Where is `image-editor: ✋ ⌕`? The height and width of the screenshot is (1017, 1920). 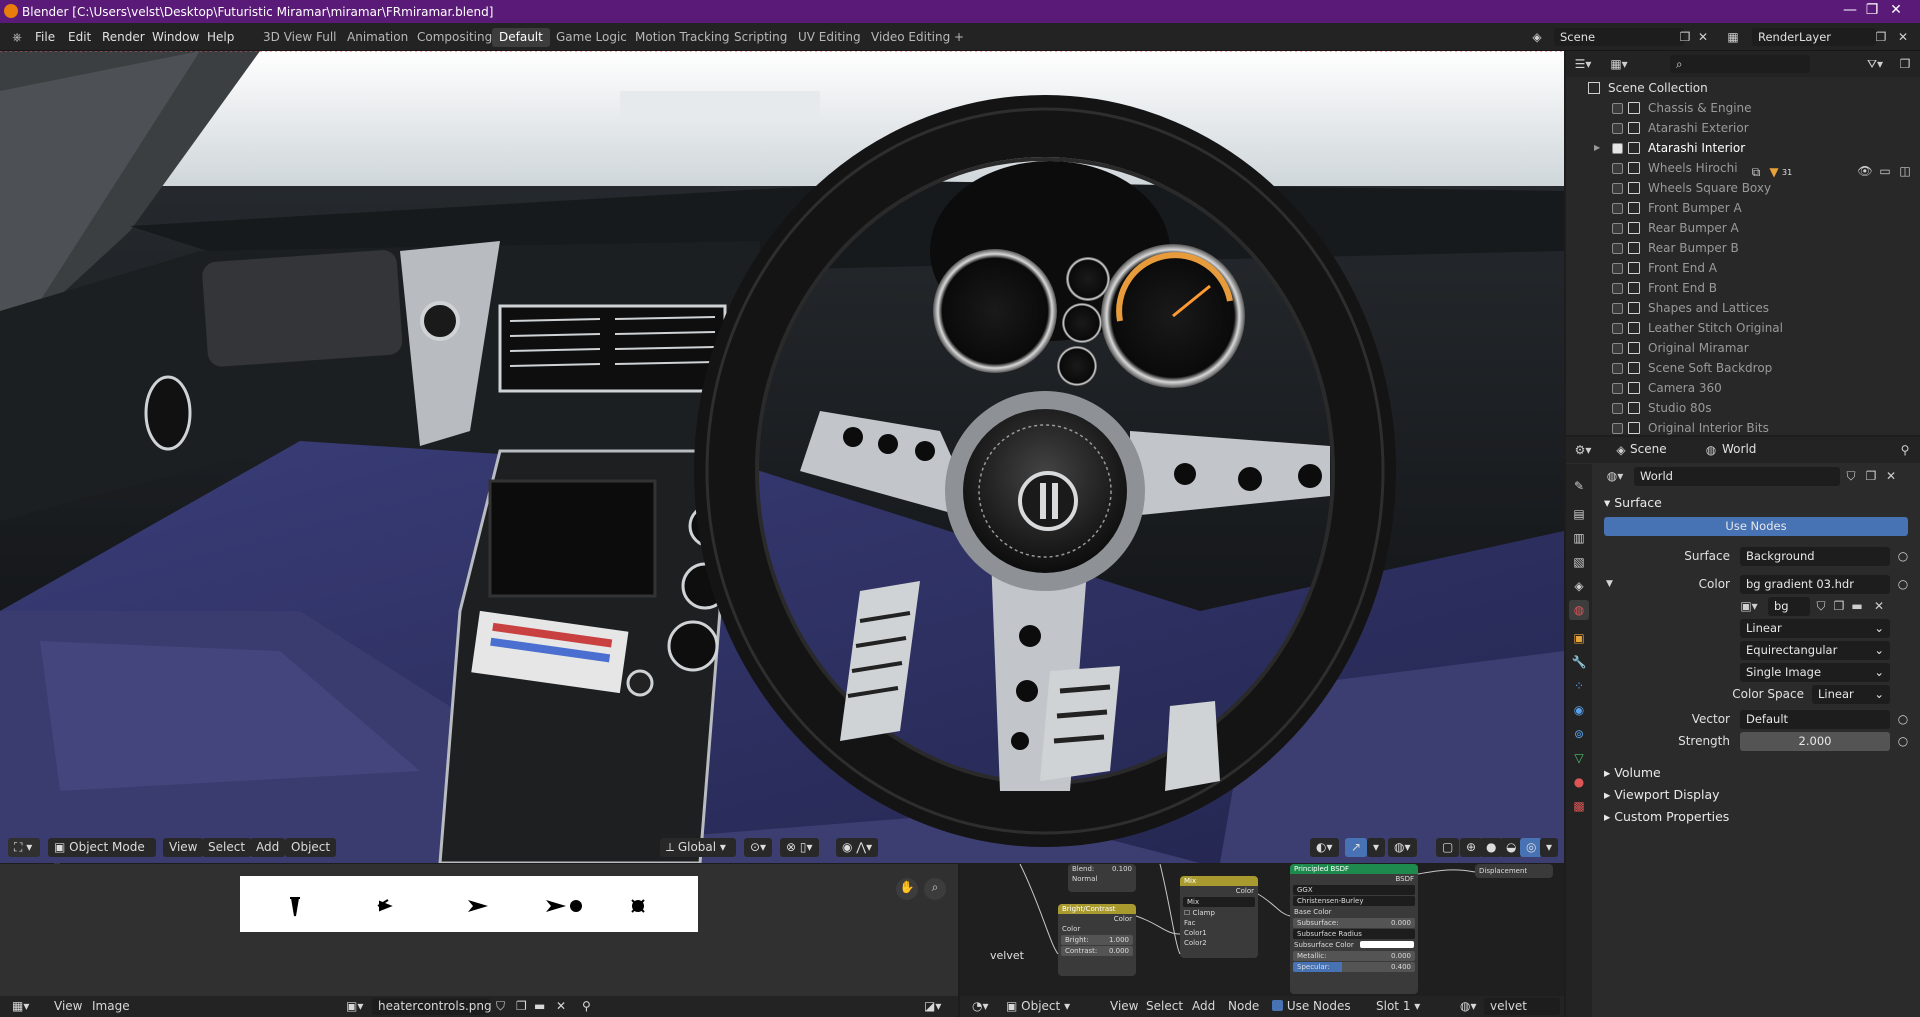
image-editor: ✋ ⌕ is located at coordinates (479, 940).